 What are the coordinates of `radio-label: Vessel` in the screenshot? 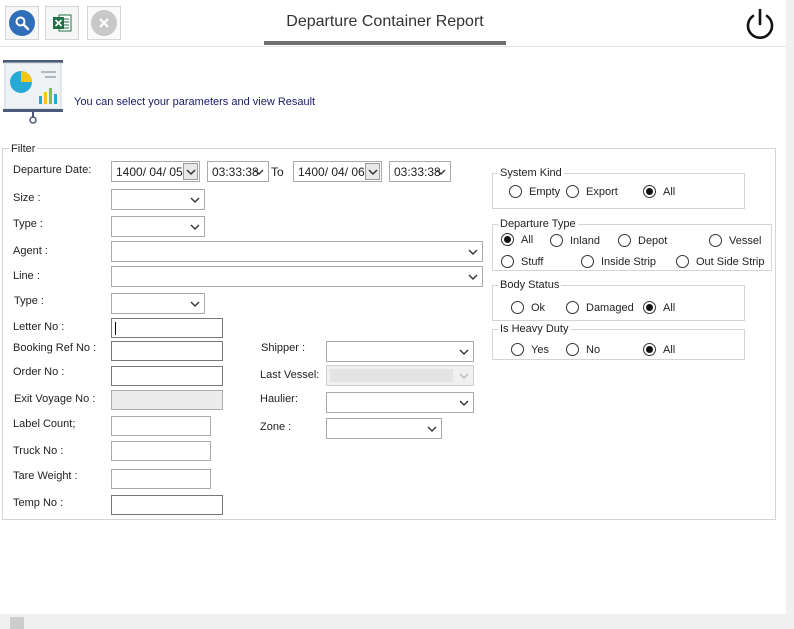 It's located at (745, 240).